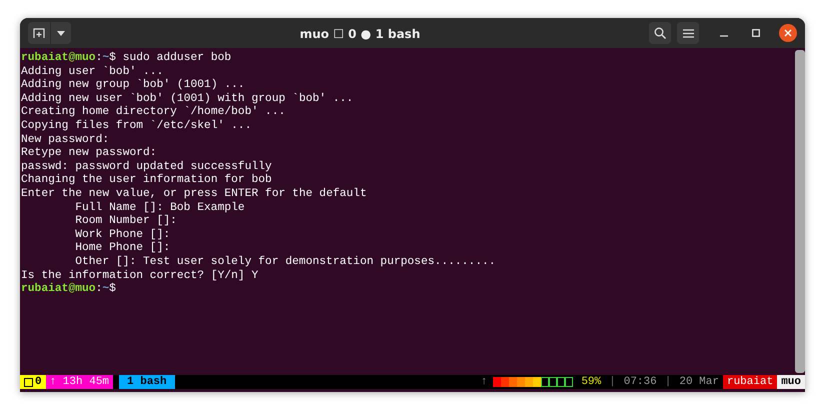  Describe the element at coordinates (122, 234) in the screenshot. I see `output-line: Work Phone []:` at that location.